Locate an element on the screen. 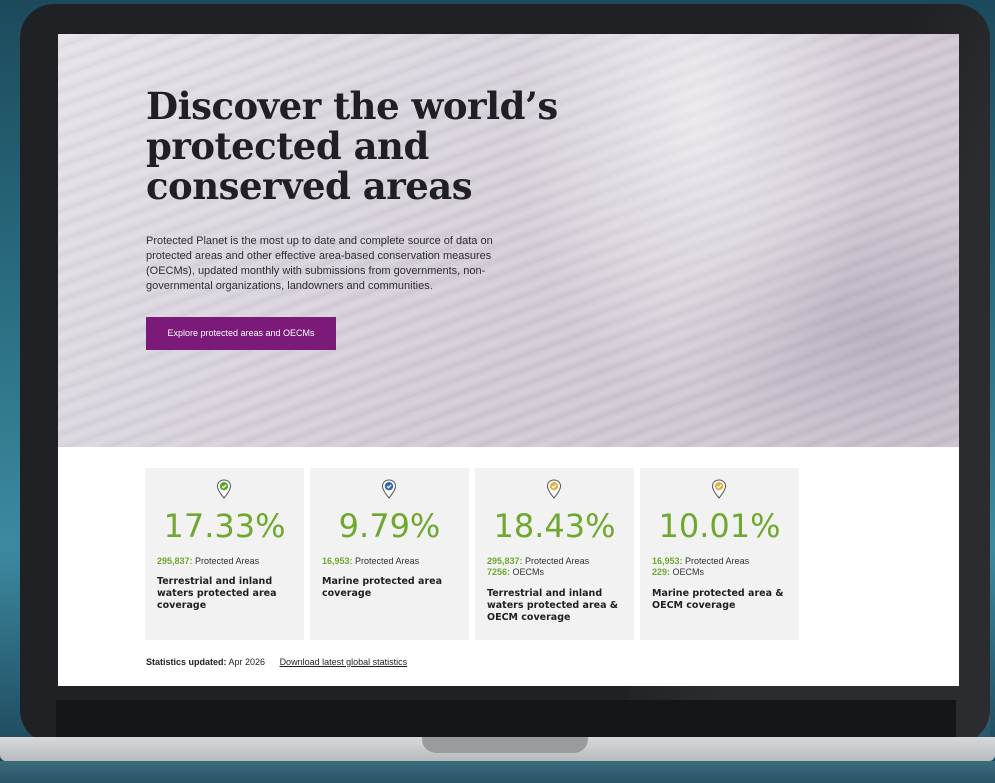 This screenshot has width=995, height=783. stat-count-number: 229: is located at coordinates (661, 572).